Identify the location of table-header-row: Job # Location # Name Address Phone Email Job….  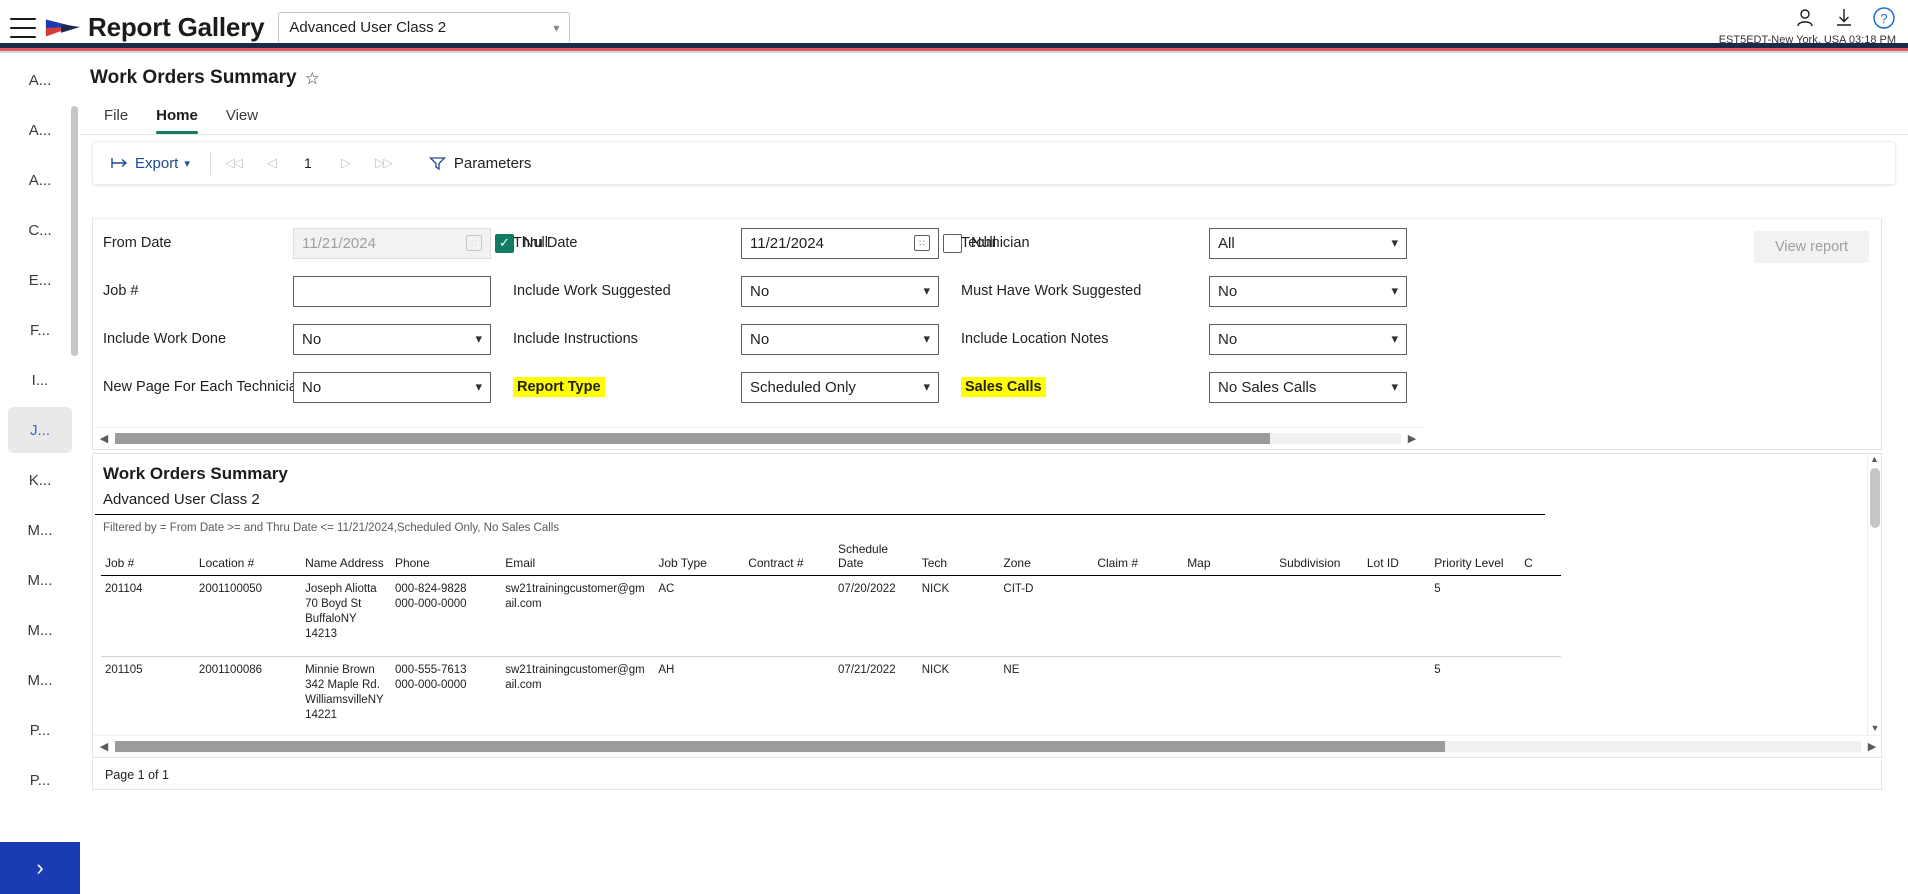
(831, 558).